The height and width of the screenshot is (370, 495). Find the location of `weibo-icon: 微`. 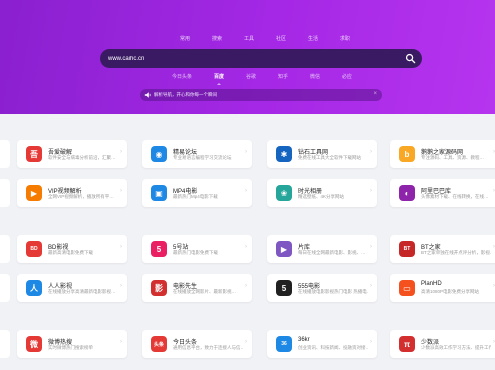

weibo-icon: 微 is located at coordinates (34, 344).